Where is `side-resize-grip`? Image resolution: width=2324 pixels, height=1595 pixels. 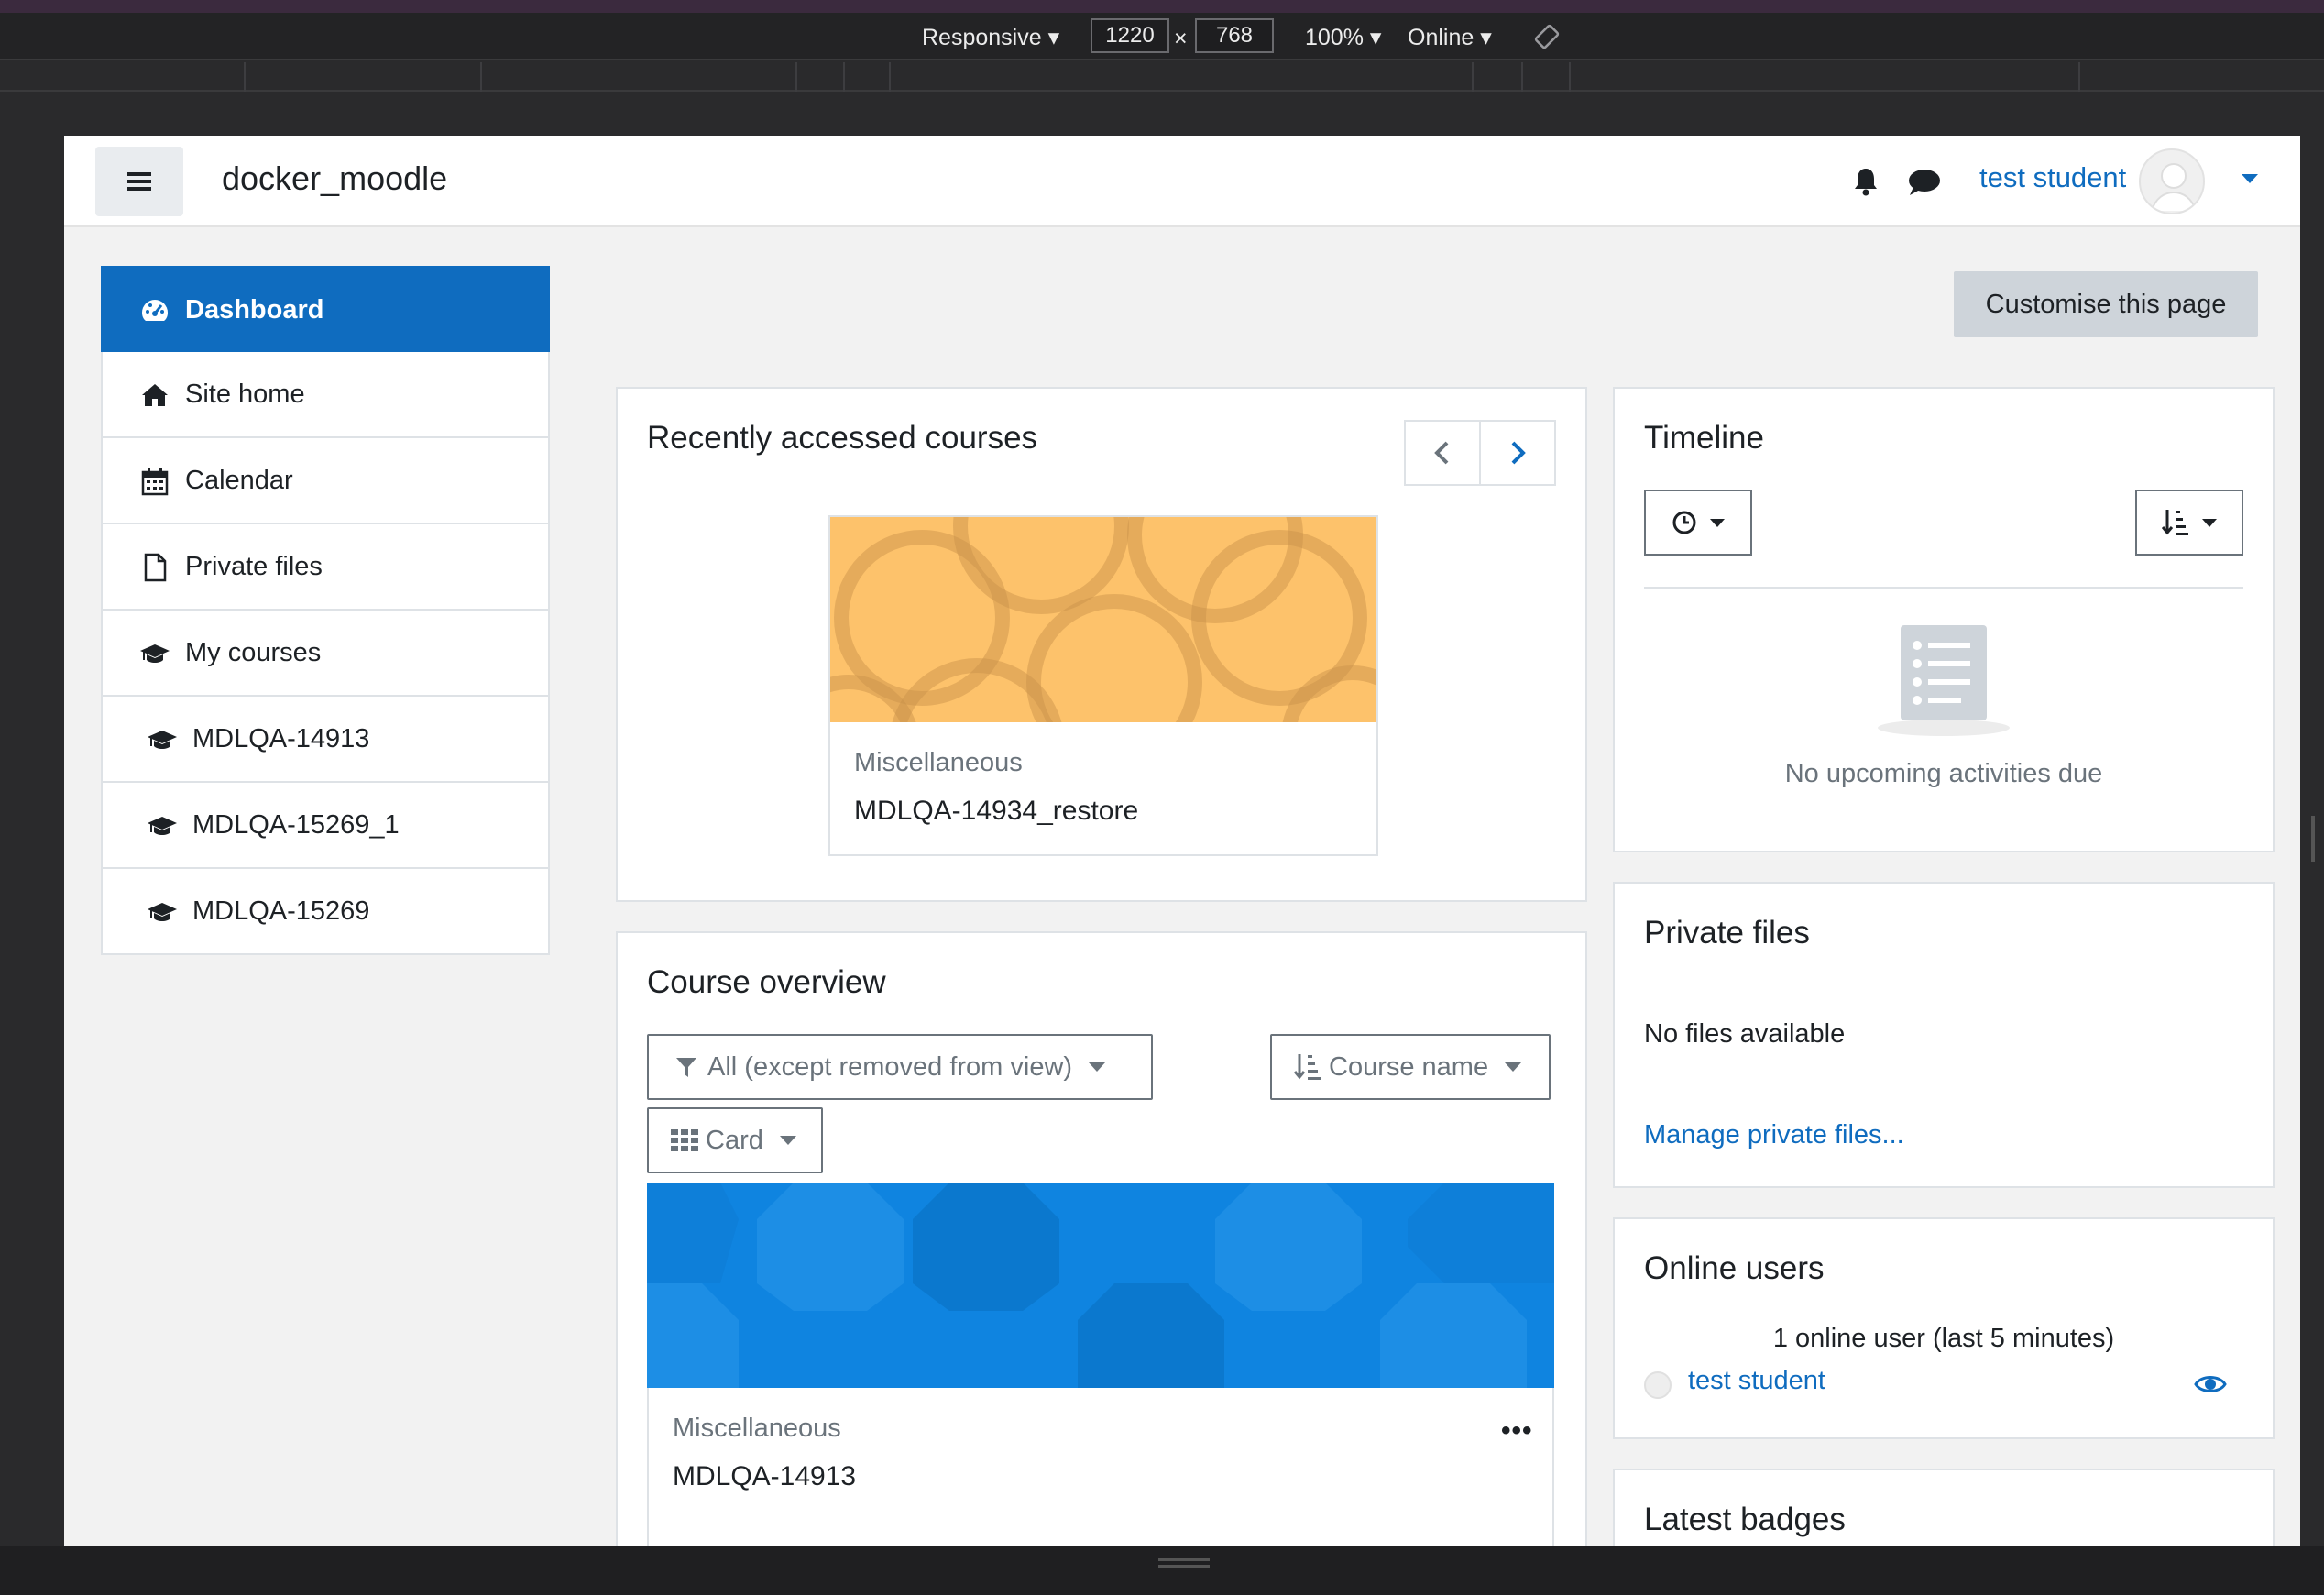
side-resize-grip is located at coordinates (2313, 839).